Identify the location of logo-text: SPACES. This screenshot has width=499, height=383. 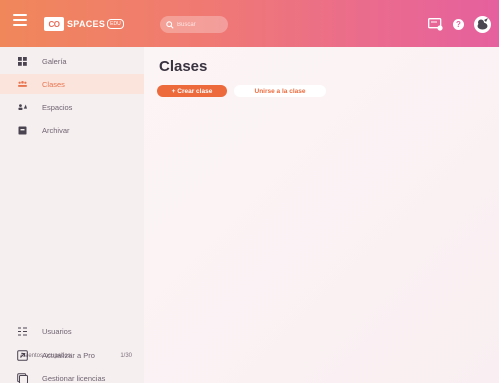
(86, 24).